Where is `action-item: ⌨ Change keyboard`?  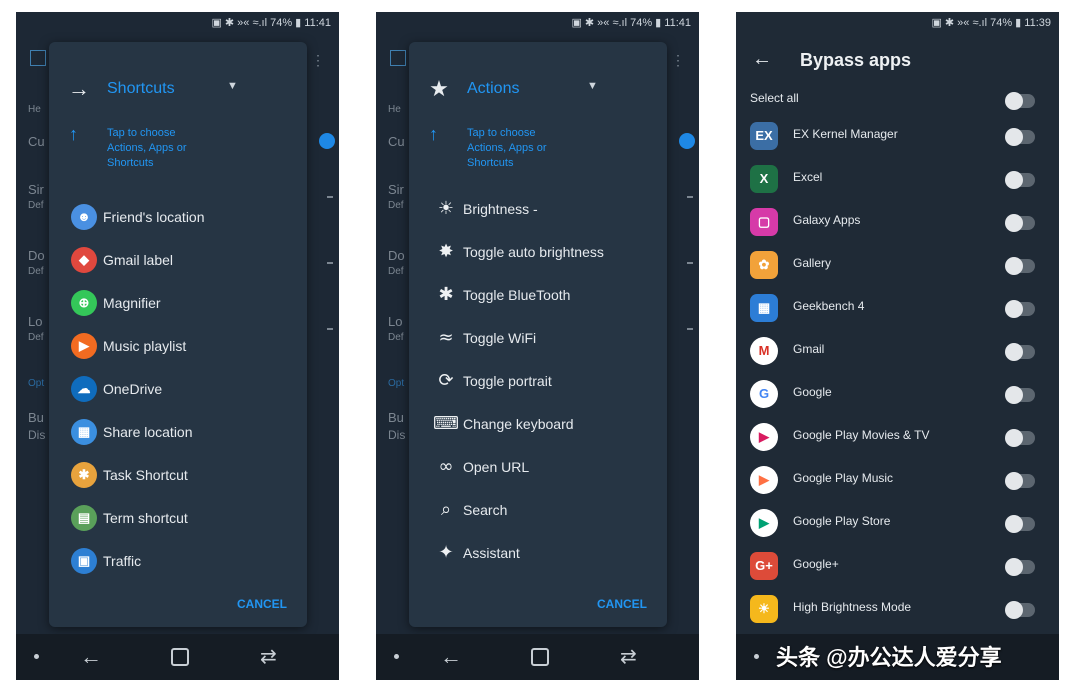 action-item: ⌨ Change keyboard is located at coordinates (547, 425).